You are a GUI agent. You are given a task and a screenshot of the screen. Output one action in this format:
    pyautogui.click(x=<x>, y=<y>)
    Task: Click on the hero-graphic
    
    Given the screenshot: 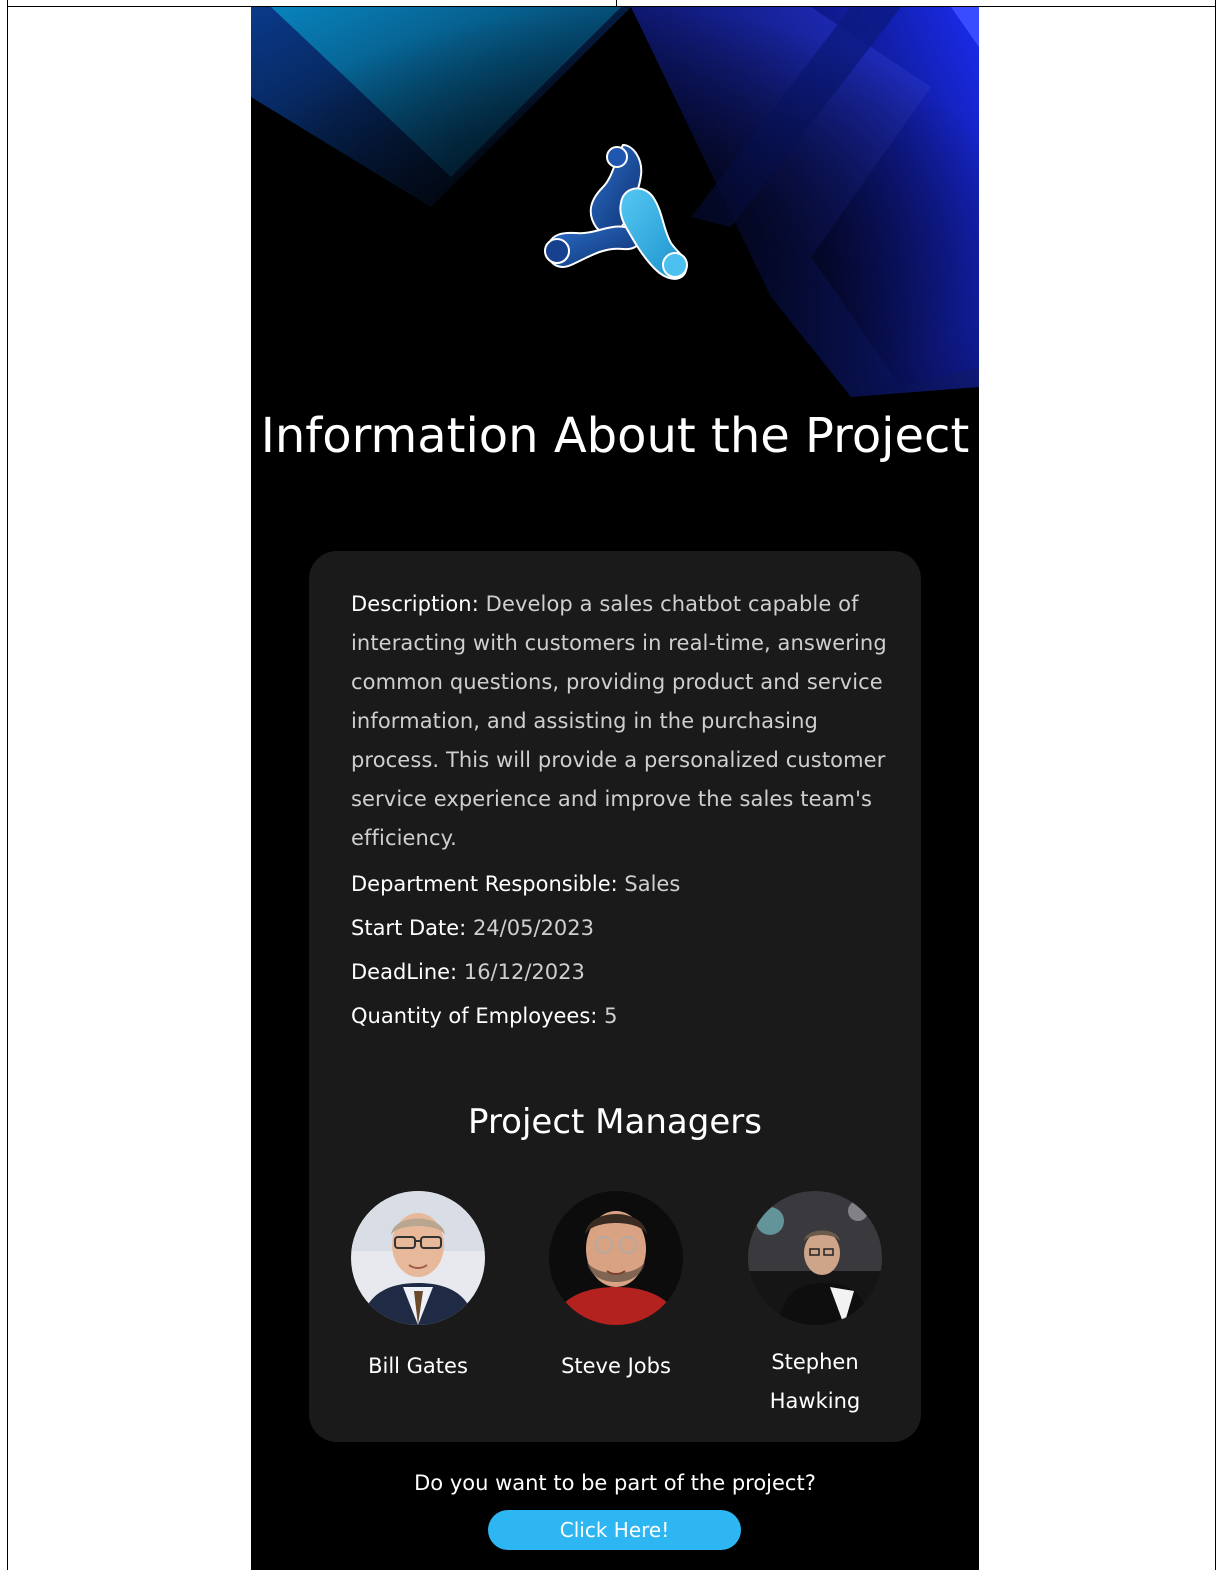 What is the action you would take?
    pyautogui.click(x=615, y=202)
    